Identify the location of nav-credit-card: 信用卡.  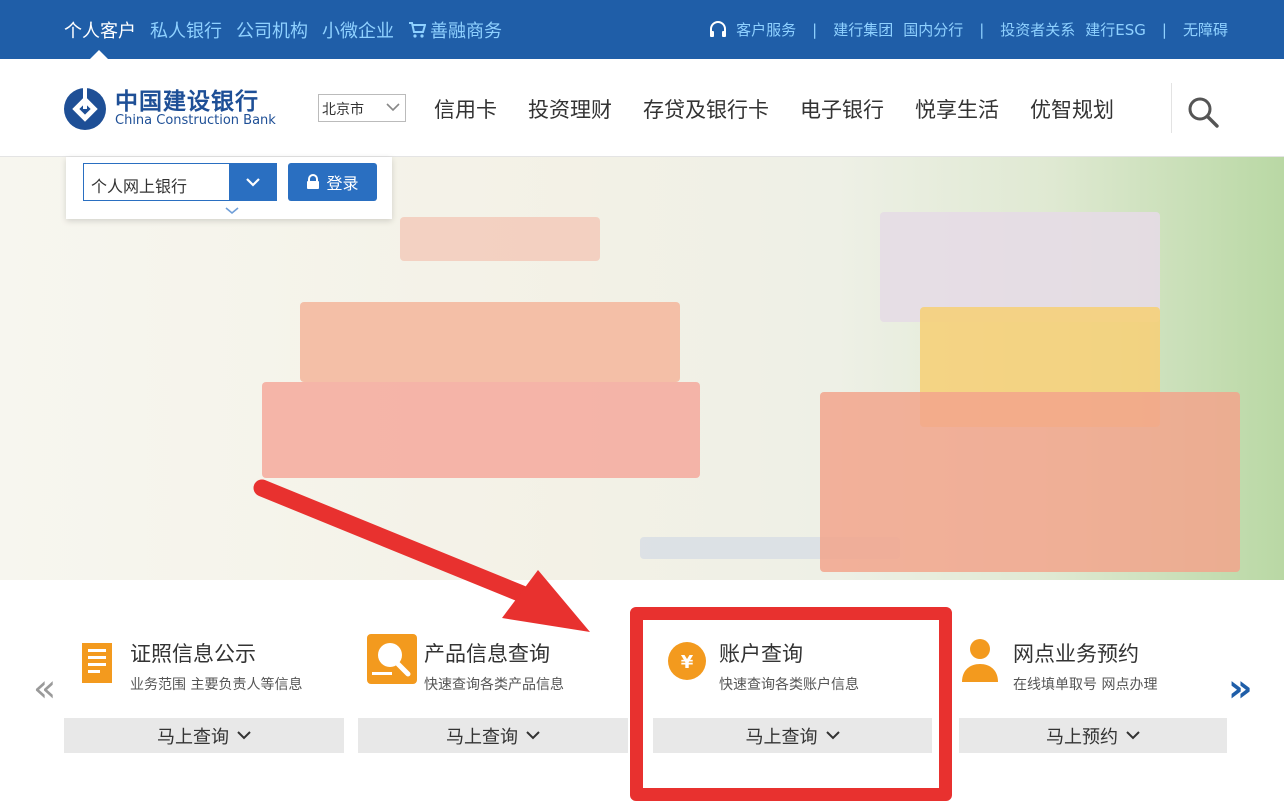
(465, 109).